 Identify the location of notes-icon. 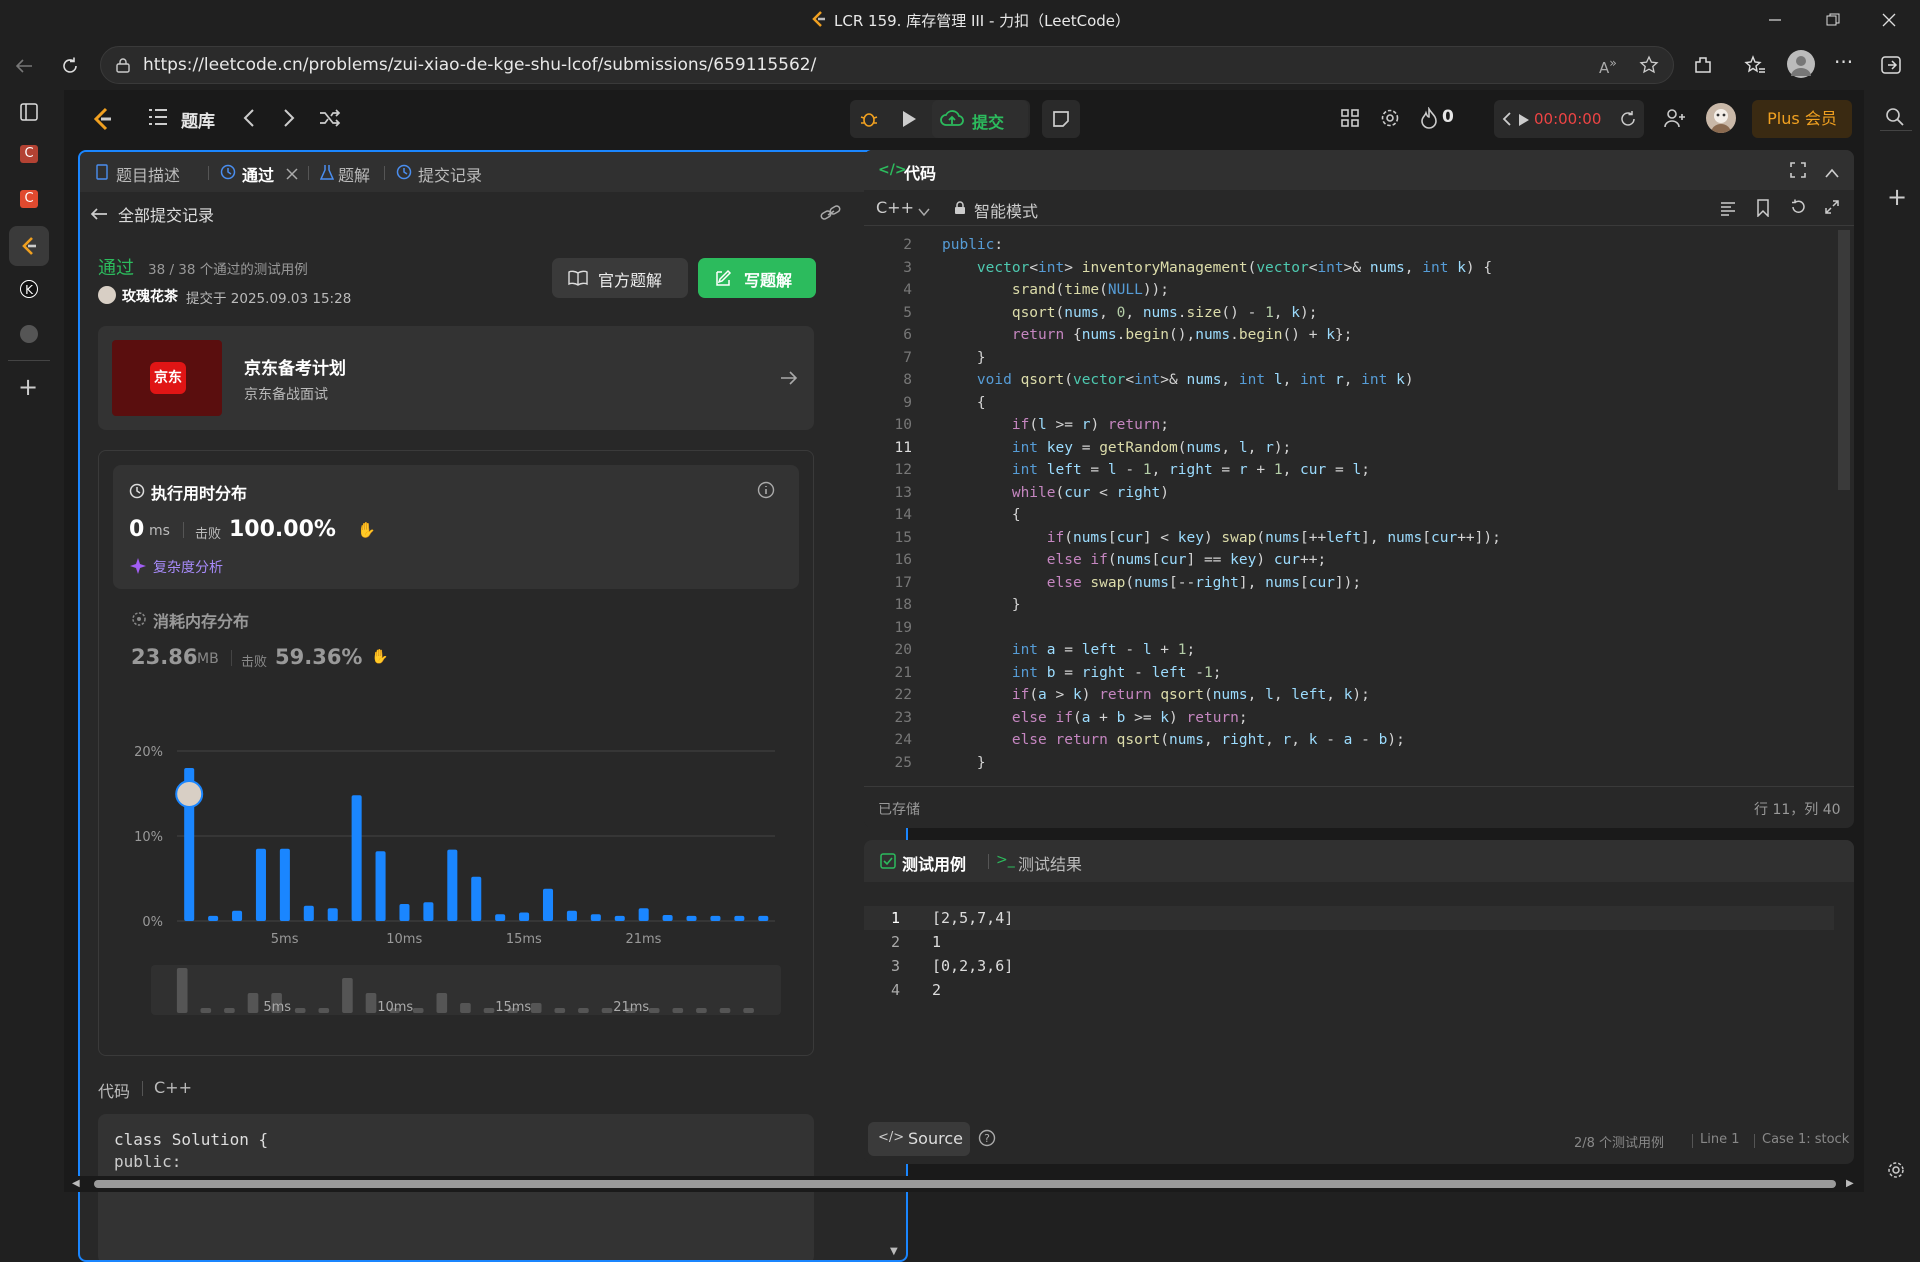
(1061, 119).